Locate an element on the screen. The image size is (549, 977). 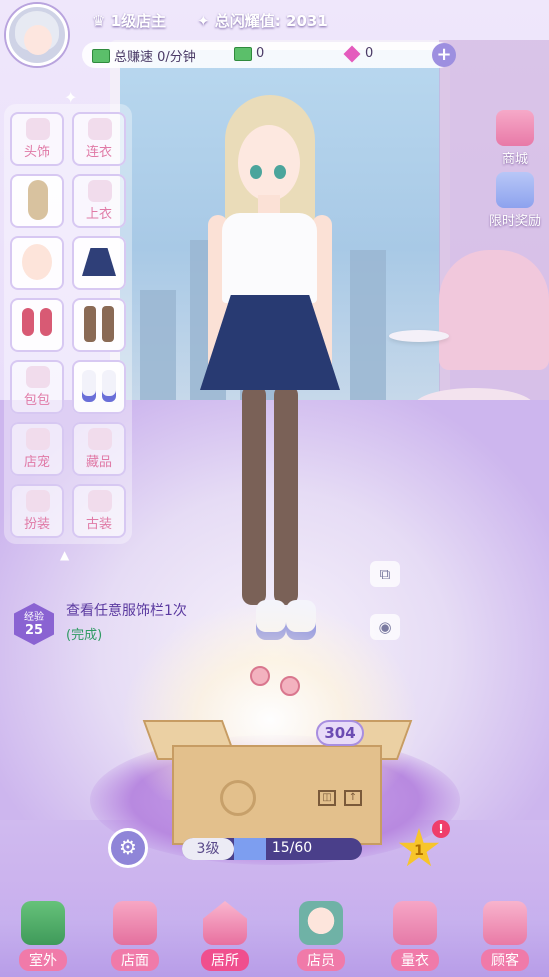
slot-bottom is located at coordinates (99, 263).